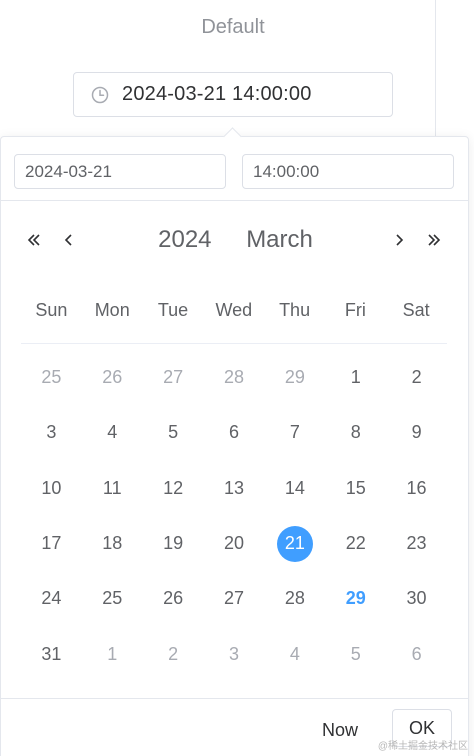 The image size is (474, 756). I want to click on day-number: 11, so click(112, 487).